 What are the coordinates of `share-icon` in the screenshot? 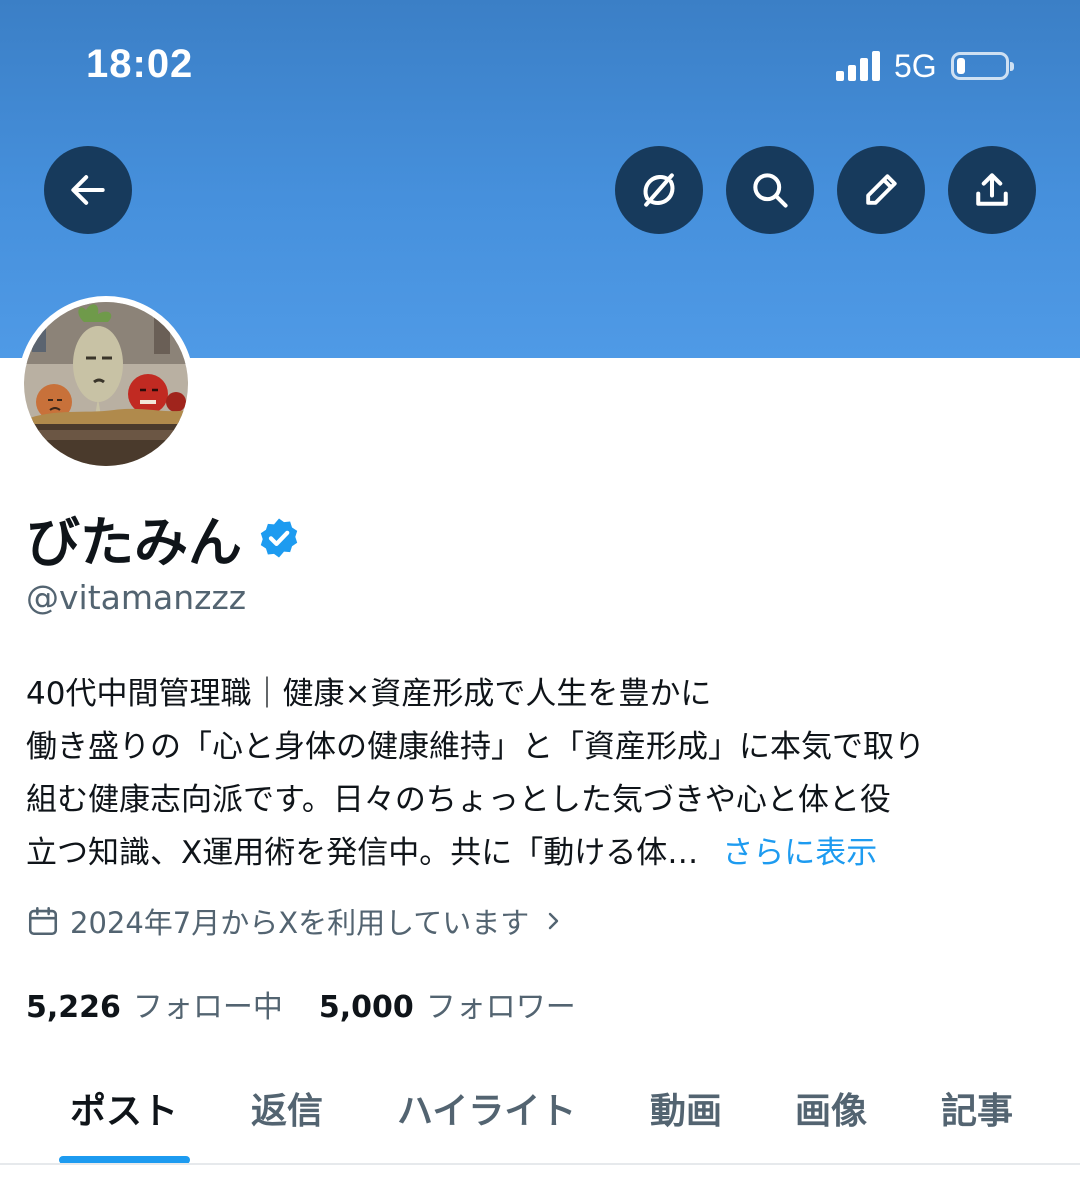 It's located at (992, 189).